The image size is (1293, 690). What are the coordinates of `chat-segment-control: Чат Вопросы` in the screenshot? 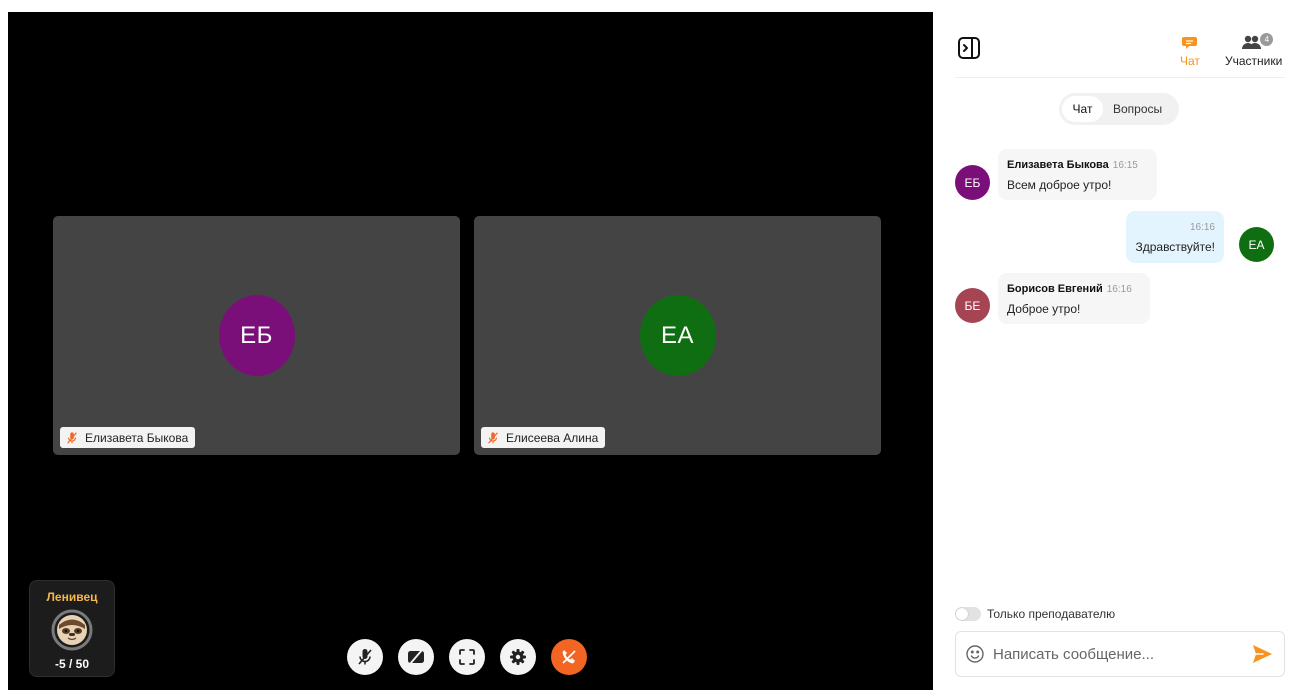 It's located at (1119, 109).